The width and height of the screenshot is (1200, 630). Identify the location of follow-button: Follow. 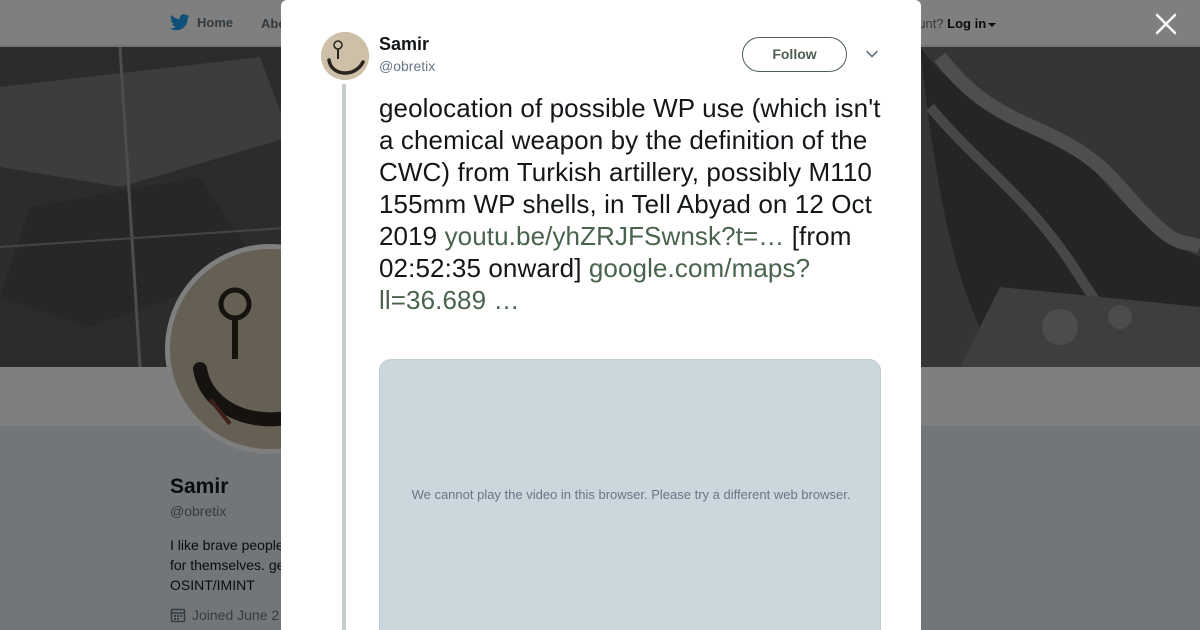
(794, 54).